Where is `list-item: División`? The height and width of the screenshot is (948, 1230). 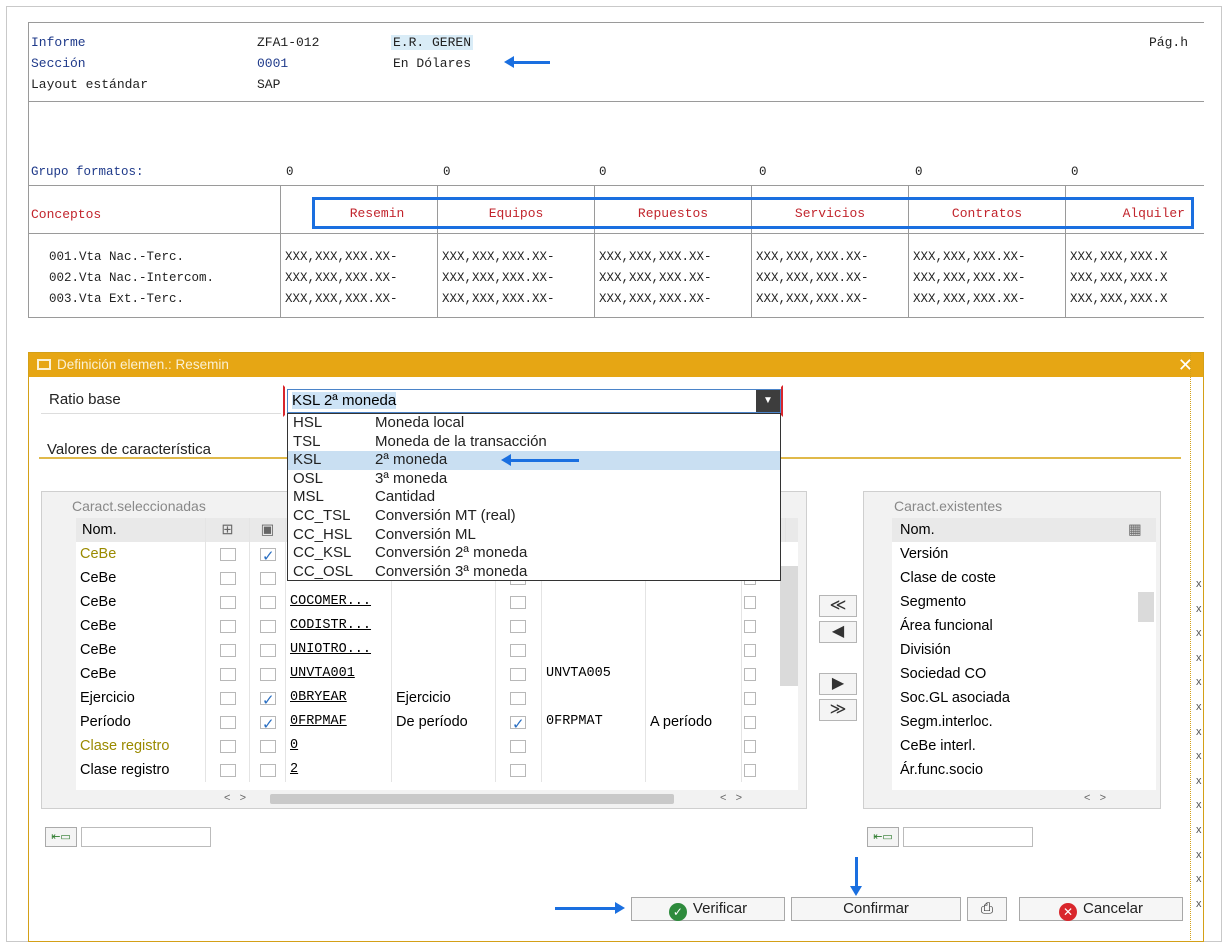
list-item: División is located at coordinates (1012, 650).